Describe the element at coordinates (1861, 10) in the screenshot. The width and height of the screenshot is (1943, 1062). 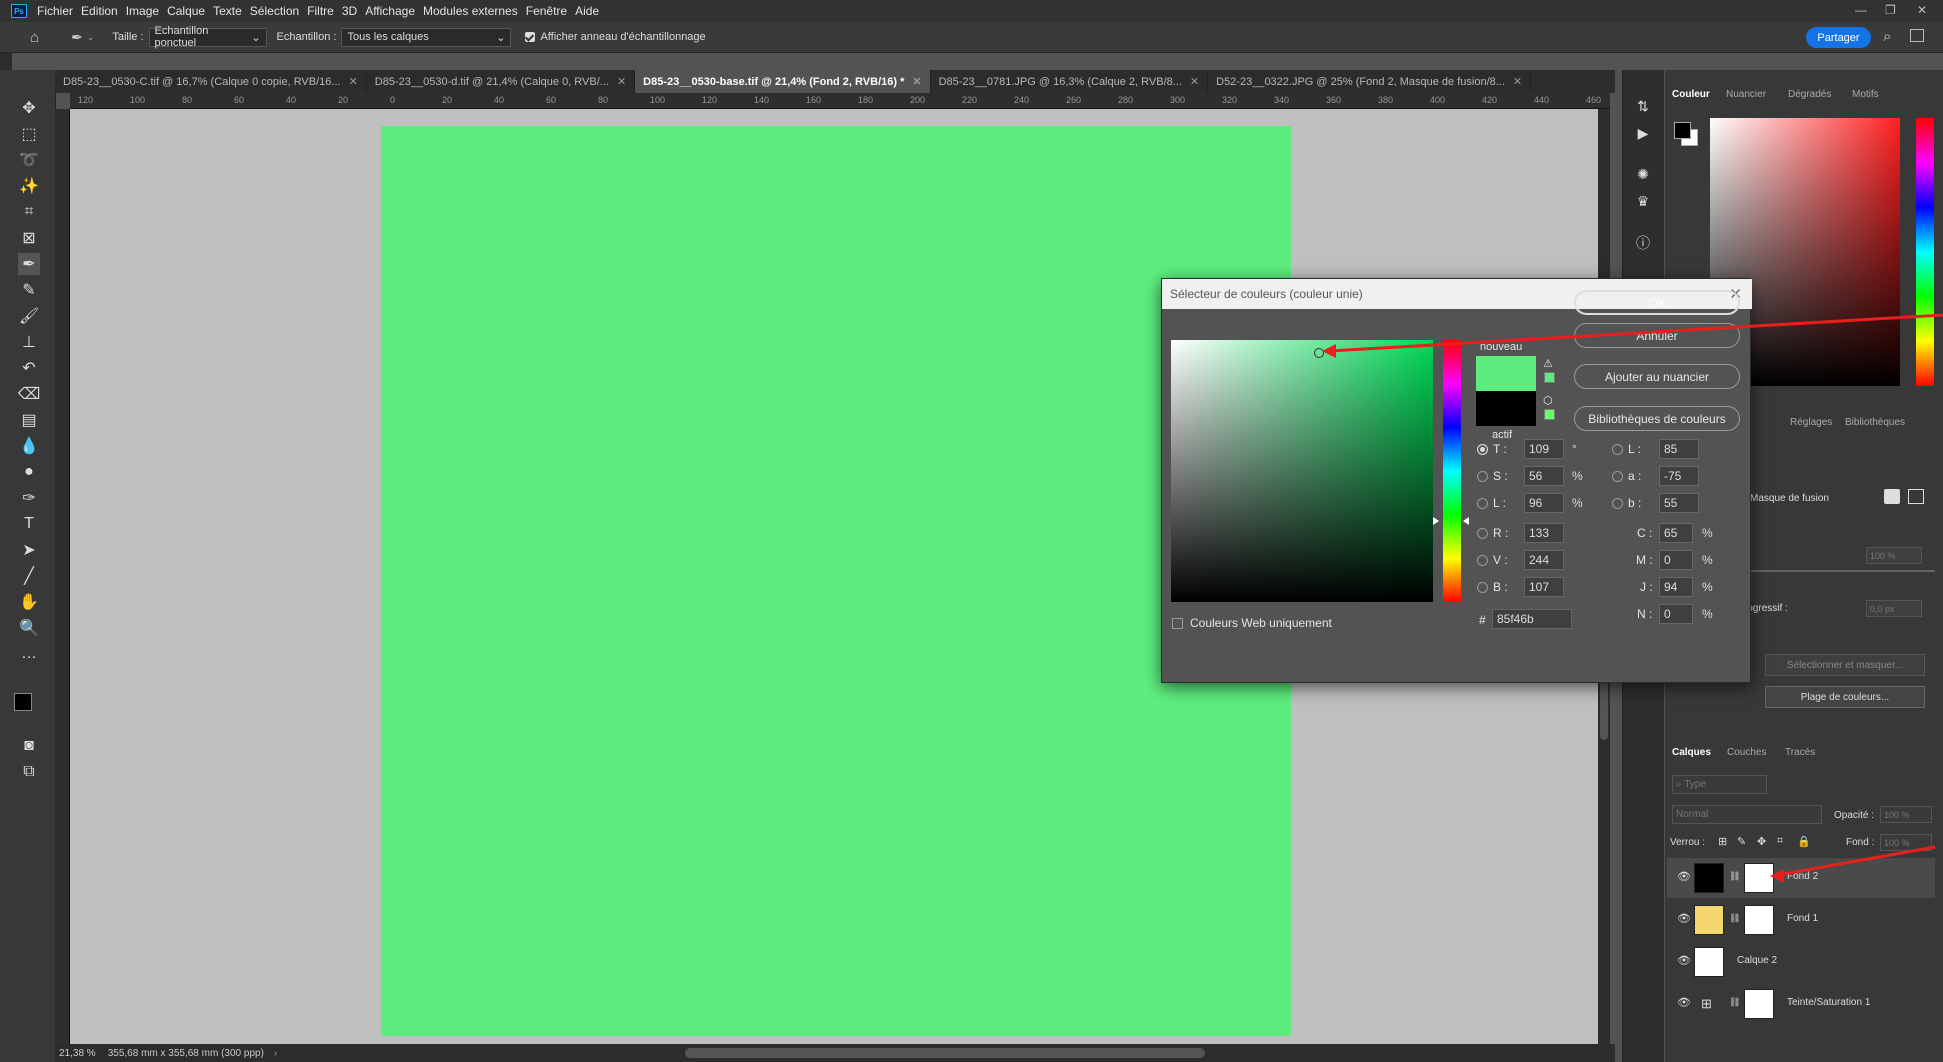
I see `minimize-icon: —` at that location.